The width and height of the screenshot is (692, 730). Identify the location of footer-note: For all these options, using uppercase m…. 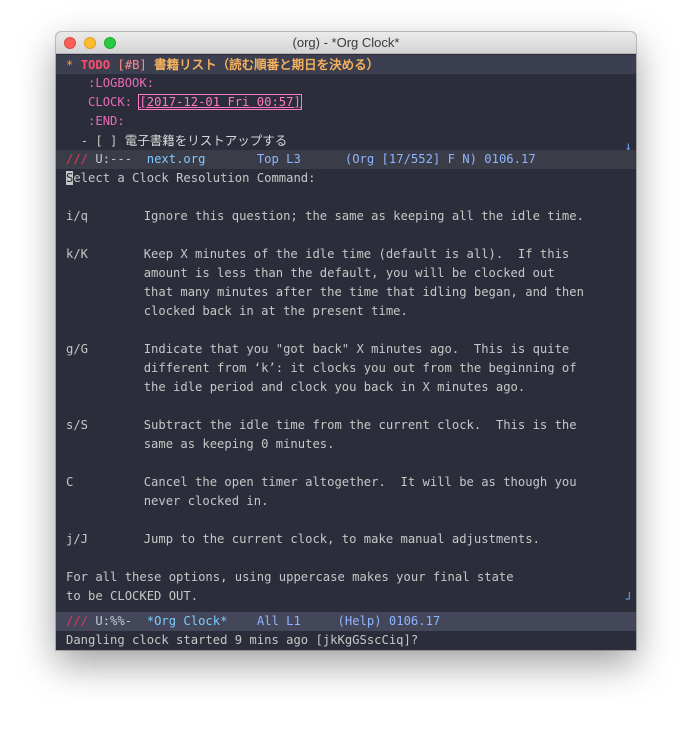
(346, 577).